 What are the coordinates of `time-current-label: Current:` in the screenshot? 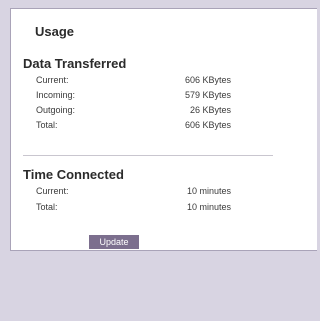 It's located at (52, 191).